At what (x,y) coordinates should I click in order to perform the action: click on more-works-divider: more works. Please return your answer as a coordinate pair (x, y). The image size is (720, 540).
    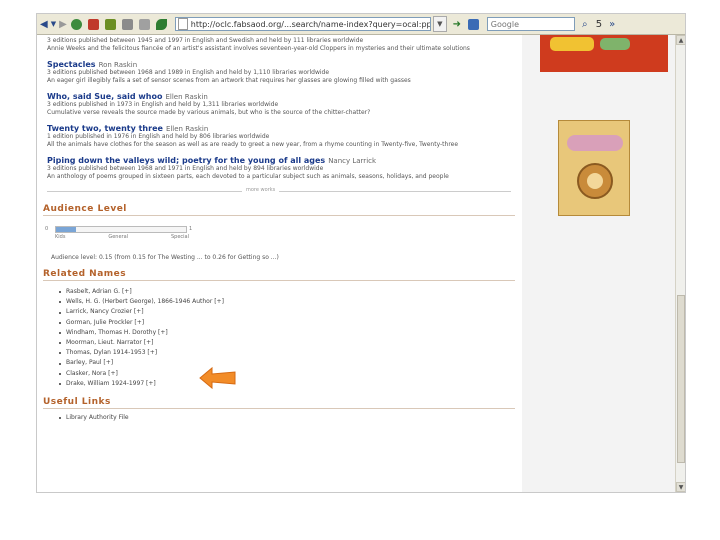
    Looking at the image, I should click on (279, 191).